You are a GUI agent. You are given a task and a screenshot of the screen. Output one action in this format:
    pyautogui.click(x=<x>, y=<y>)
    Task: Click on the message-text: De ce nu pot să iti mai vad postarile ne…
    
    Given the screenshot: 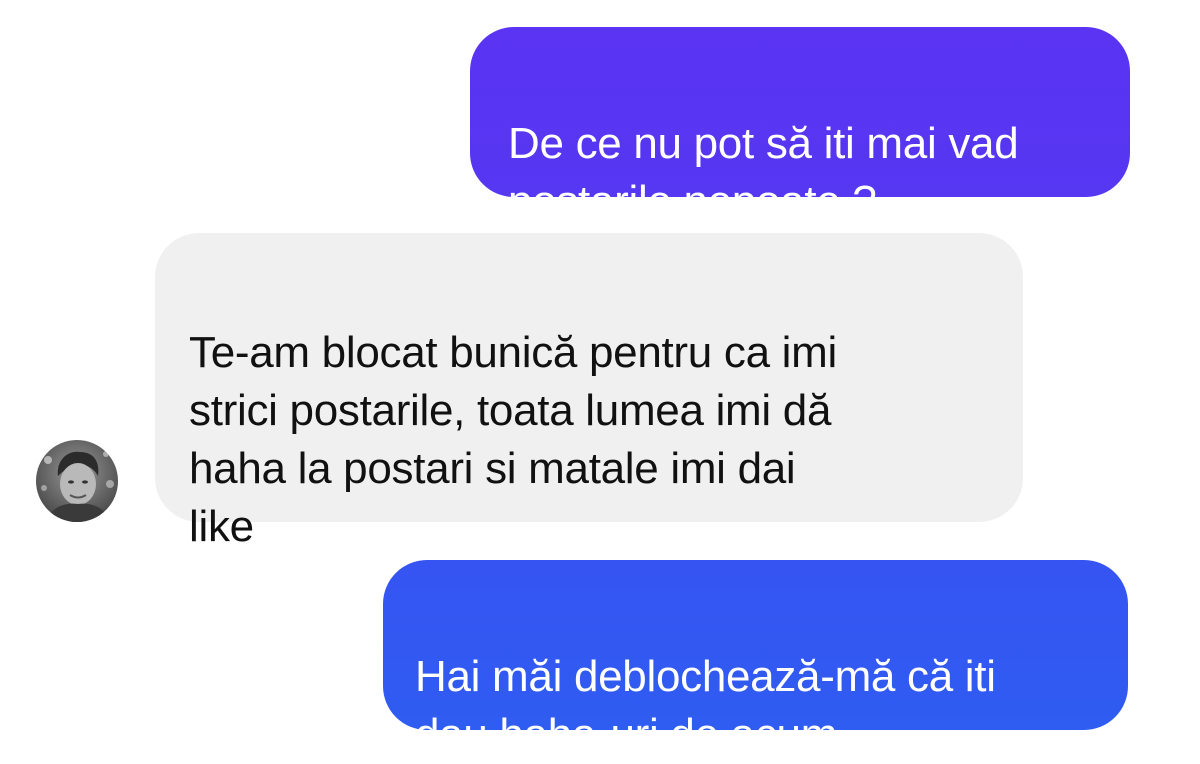 What is the action you would take?
    pyautogui.click(x=763, y=172)
    